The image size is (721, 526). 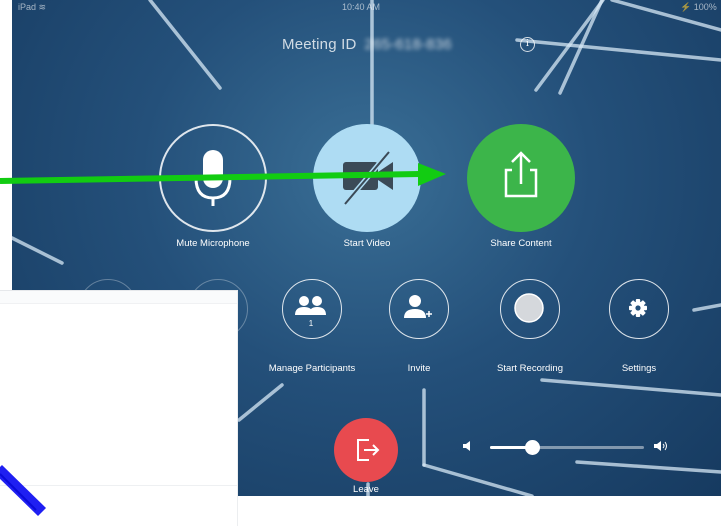 What do you see at coordinates (419, 368) in the screenshot?
I see `invite-label: Invite` at bounding box center [419, 368].